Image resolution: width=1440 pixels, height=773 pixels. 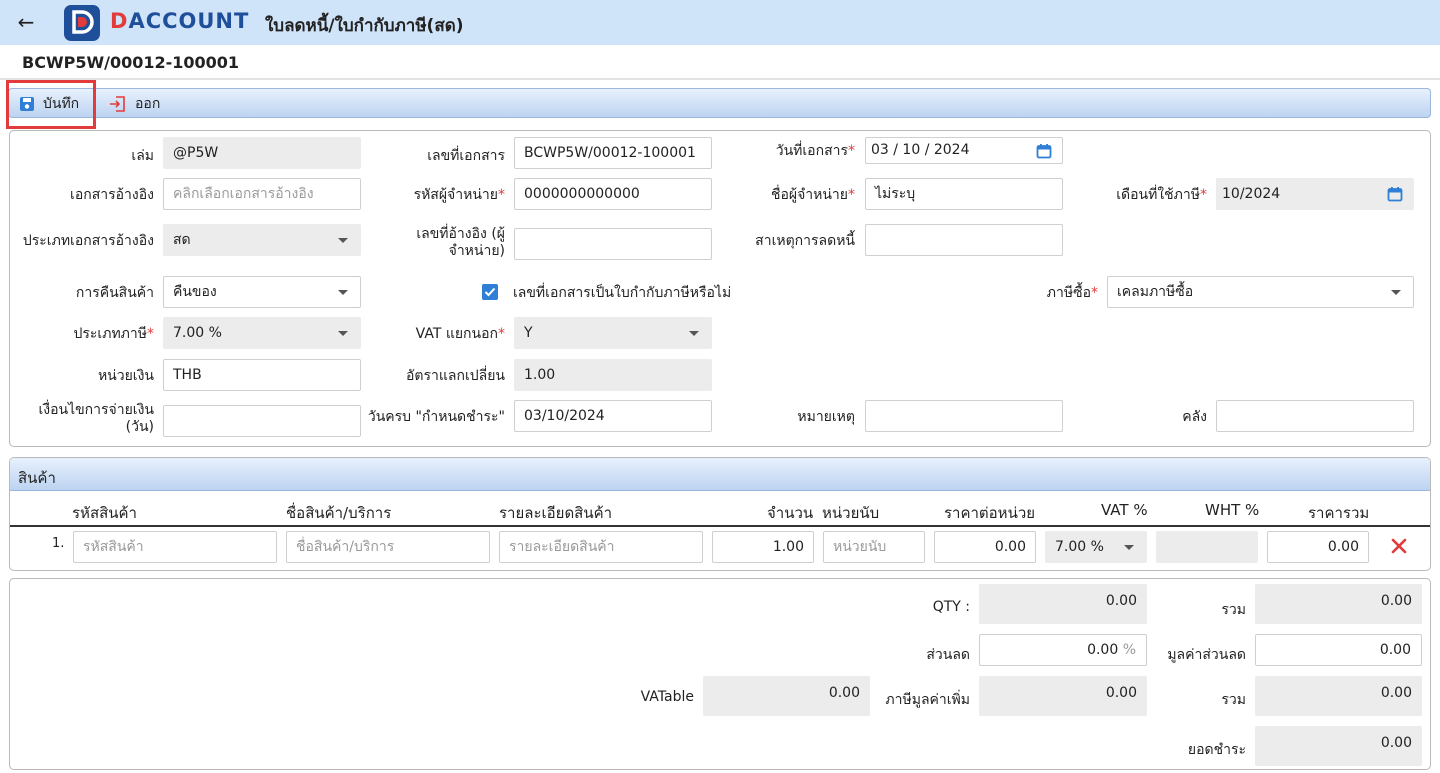 I want to click on return-goods-select: คืนของ, so click(x=262, y=292).